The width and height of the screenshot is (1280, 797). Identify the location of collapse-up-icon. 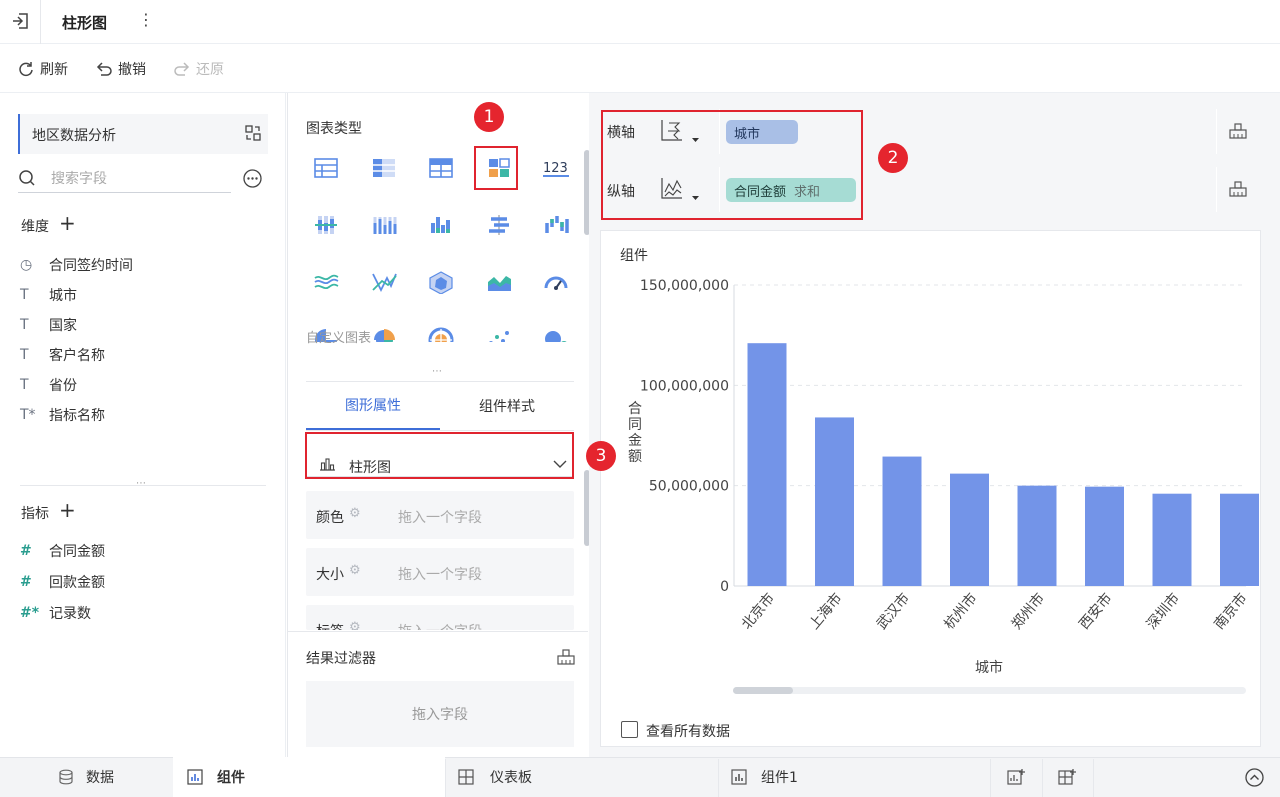
(1254, 777).